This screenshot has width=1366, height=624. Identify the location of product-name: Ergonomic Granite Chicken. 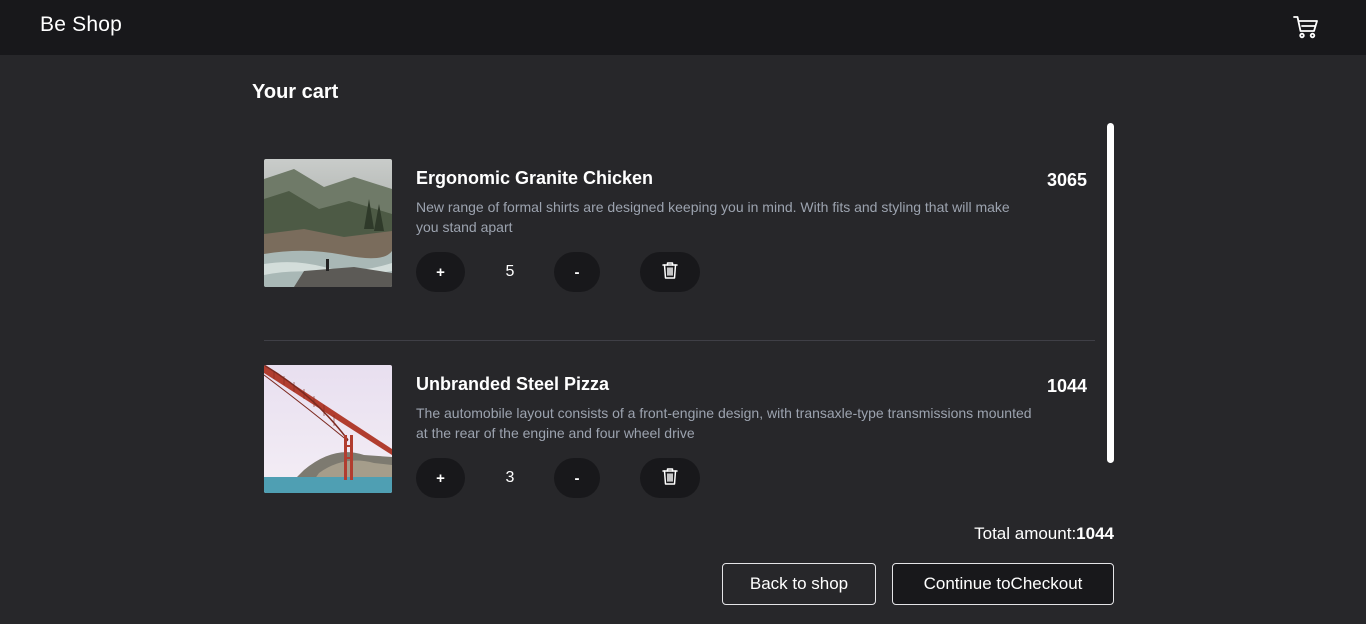
(534, 178).